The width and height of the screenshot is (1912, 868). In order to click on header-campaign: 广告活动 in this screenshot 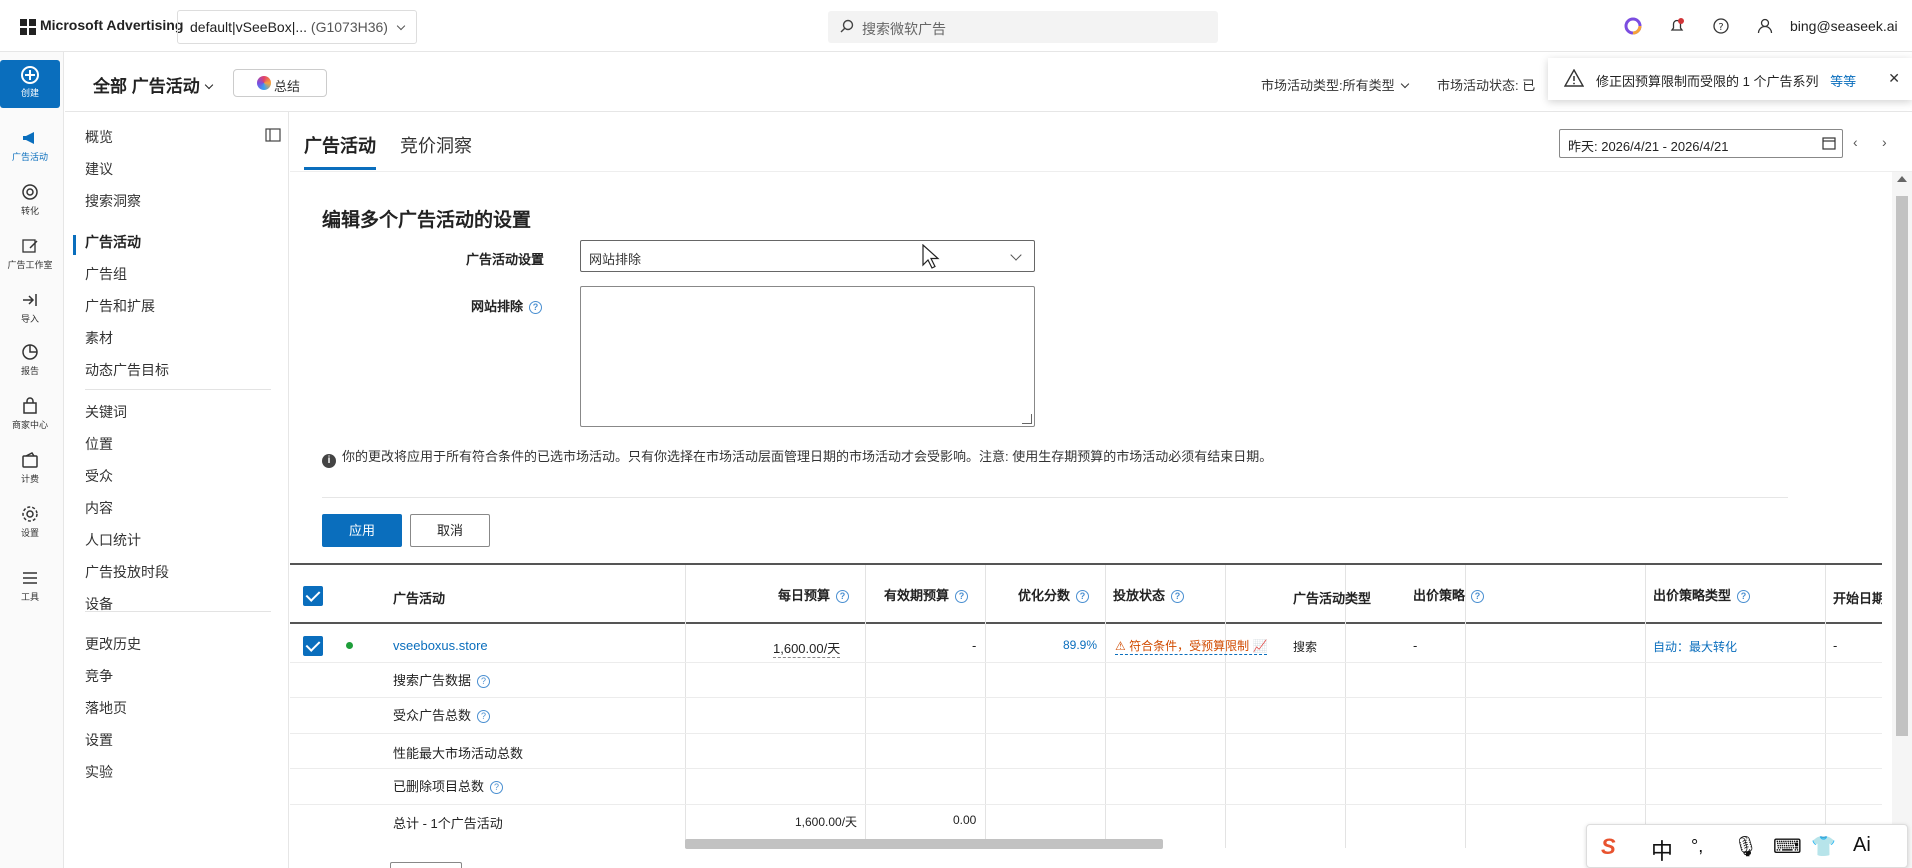, I will do `click(419, 597)`.